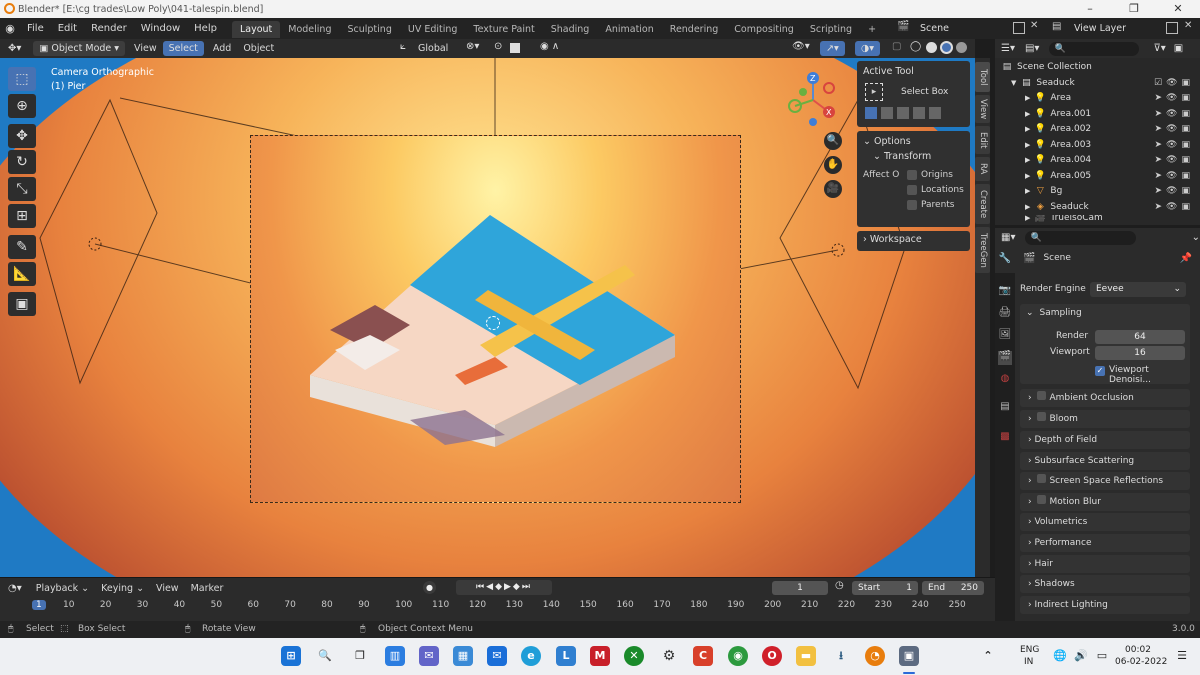 The image size is (1200, 675). I want to click on minimize-button: –, so click(1090, 9).